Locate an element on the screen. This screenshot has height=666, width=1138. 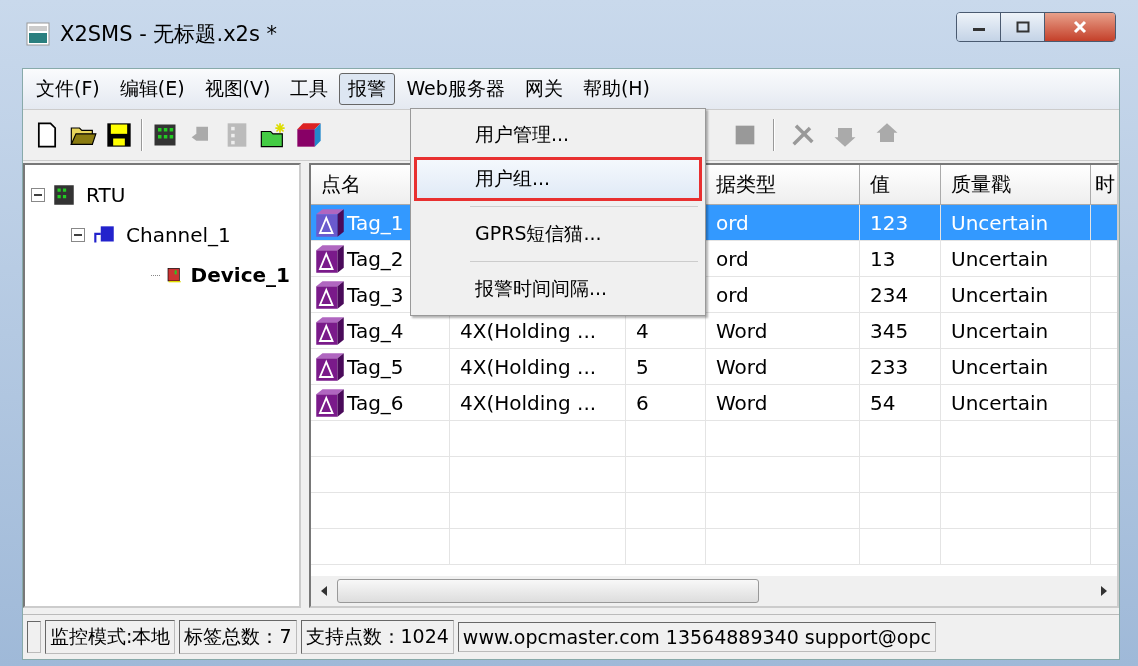
table-cell: 13 is located at coordinates (900, 259).